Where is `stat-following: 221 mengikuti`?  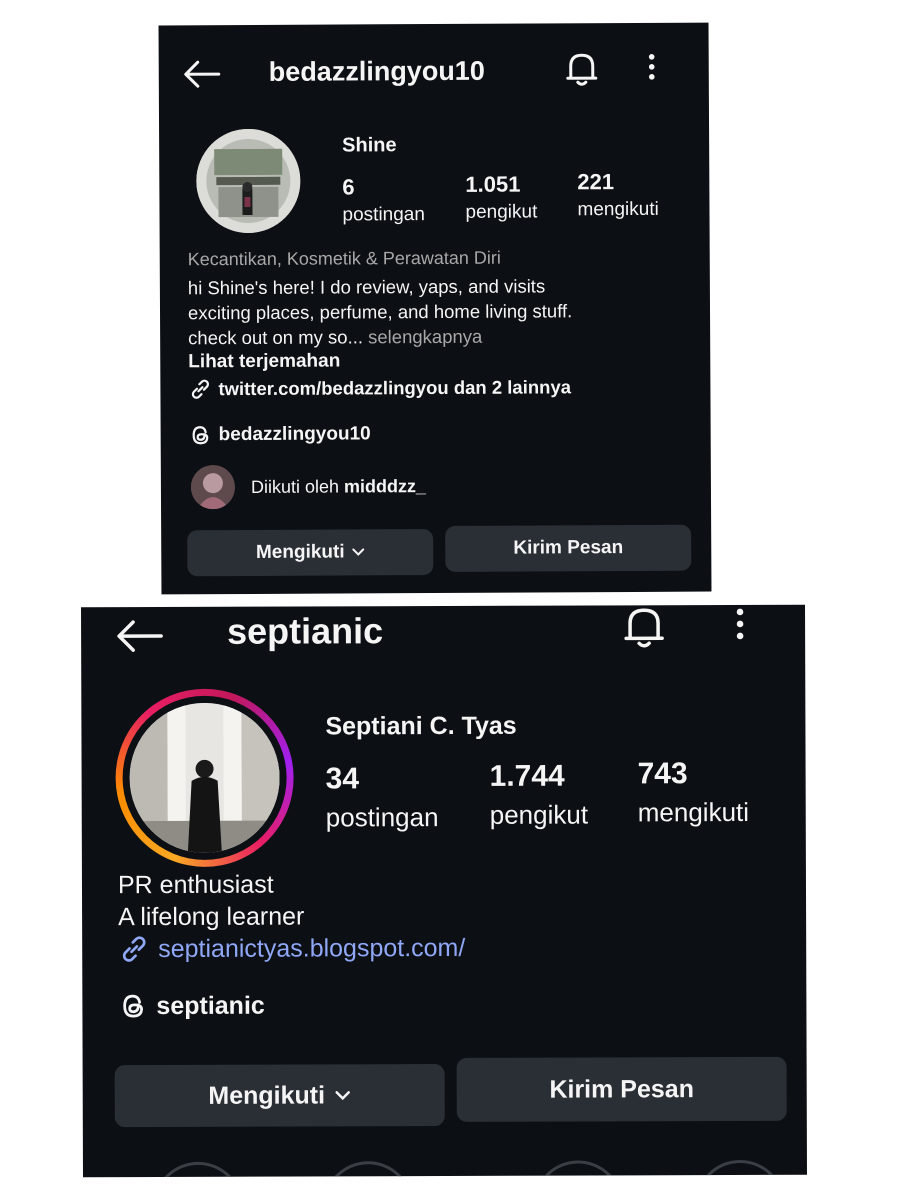
stat-following: 221 mengikuti is located at coordinates (618, 195).